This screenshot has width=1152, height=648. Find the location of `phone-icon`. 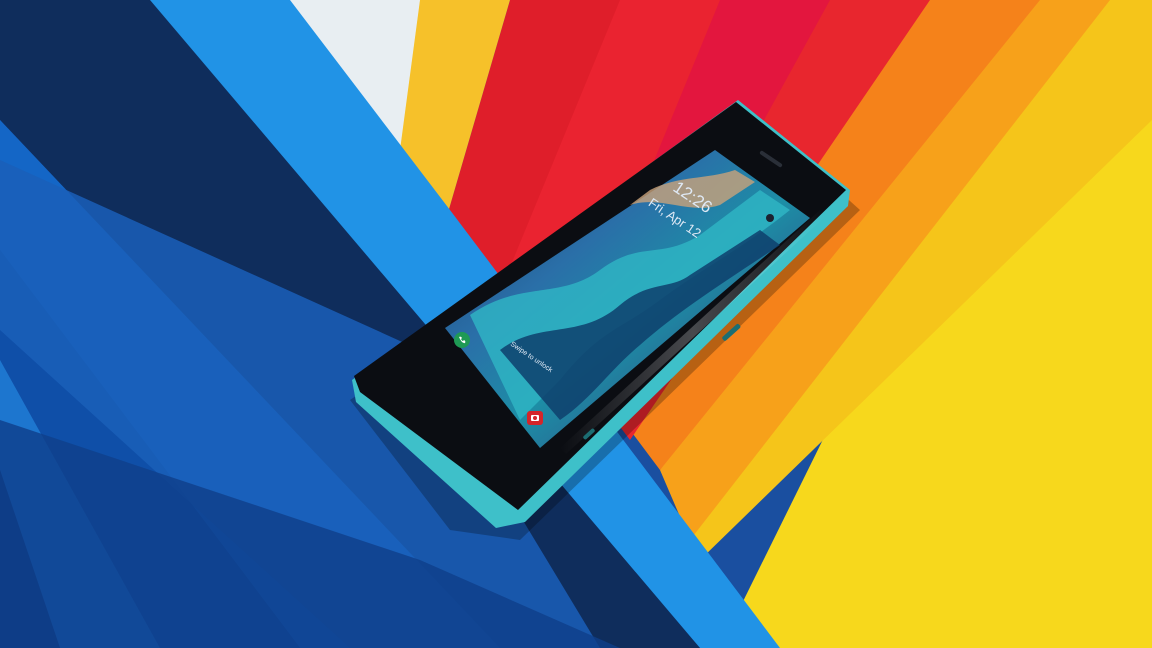

phone-icon is located at coordinates (462, 340).